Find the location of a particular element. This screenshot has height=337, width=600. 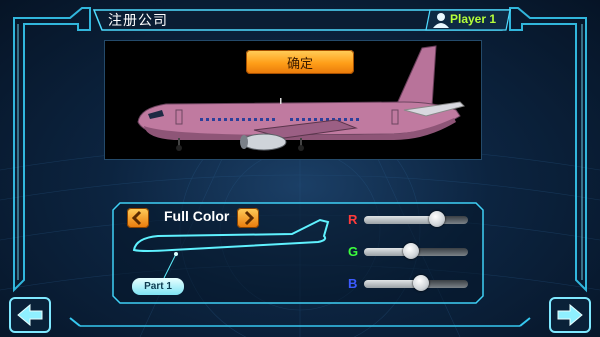

back-button is located at coordinates (30, 315).